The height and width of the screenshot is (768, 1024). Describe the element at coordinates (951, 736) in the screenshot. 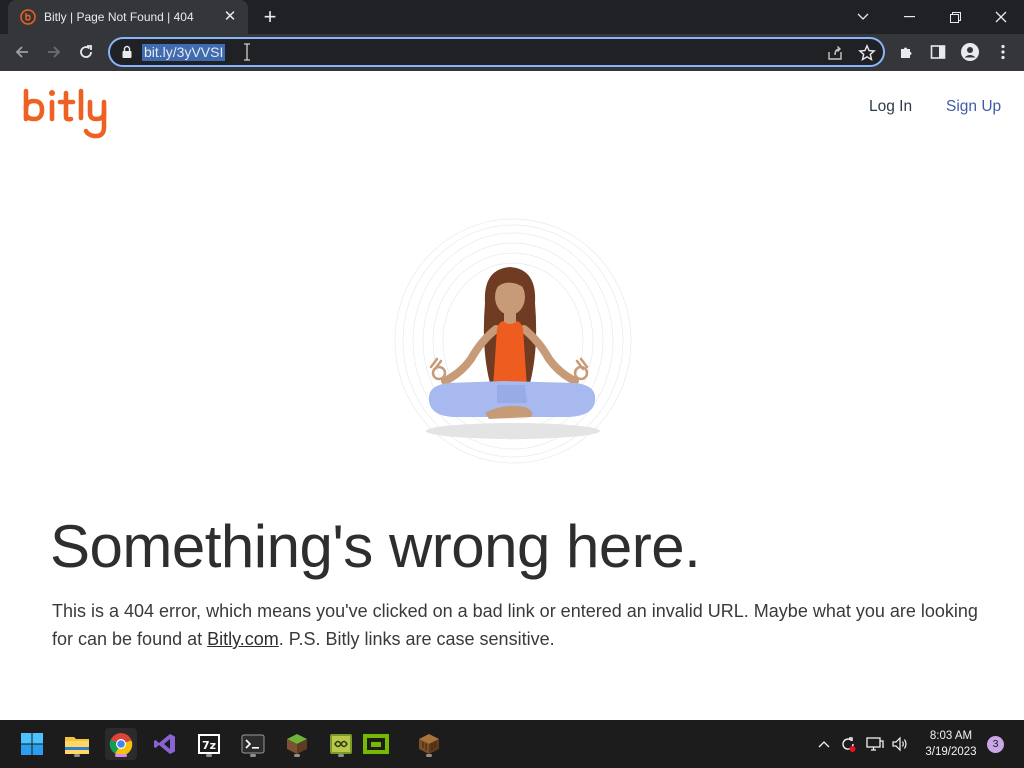

I see `clock-time: 8:03 AM` at that location.